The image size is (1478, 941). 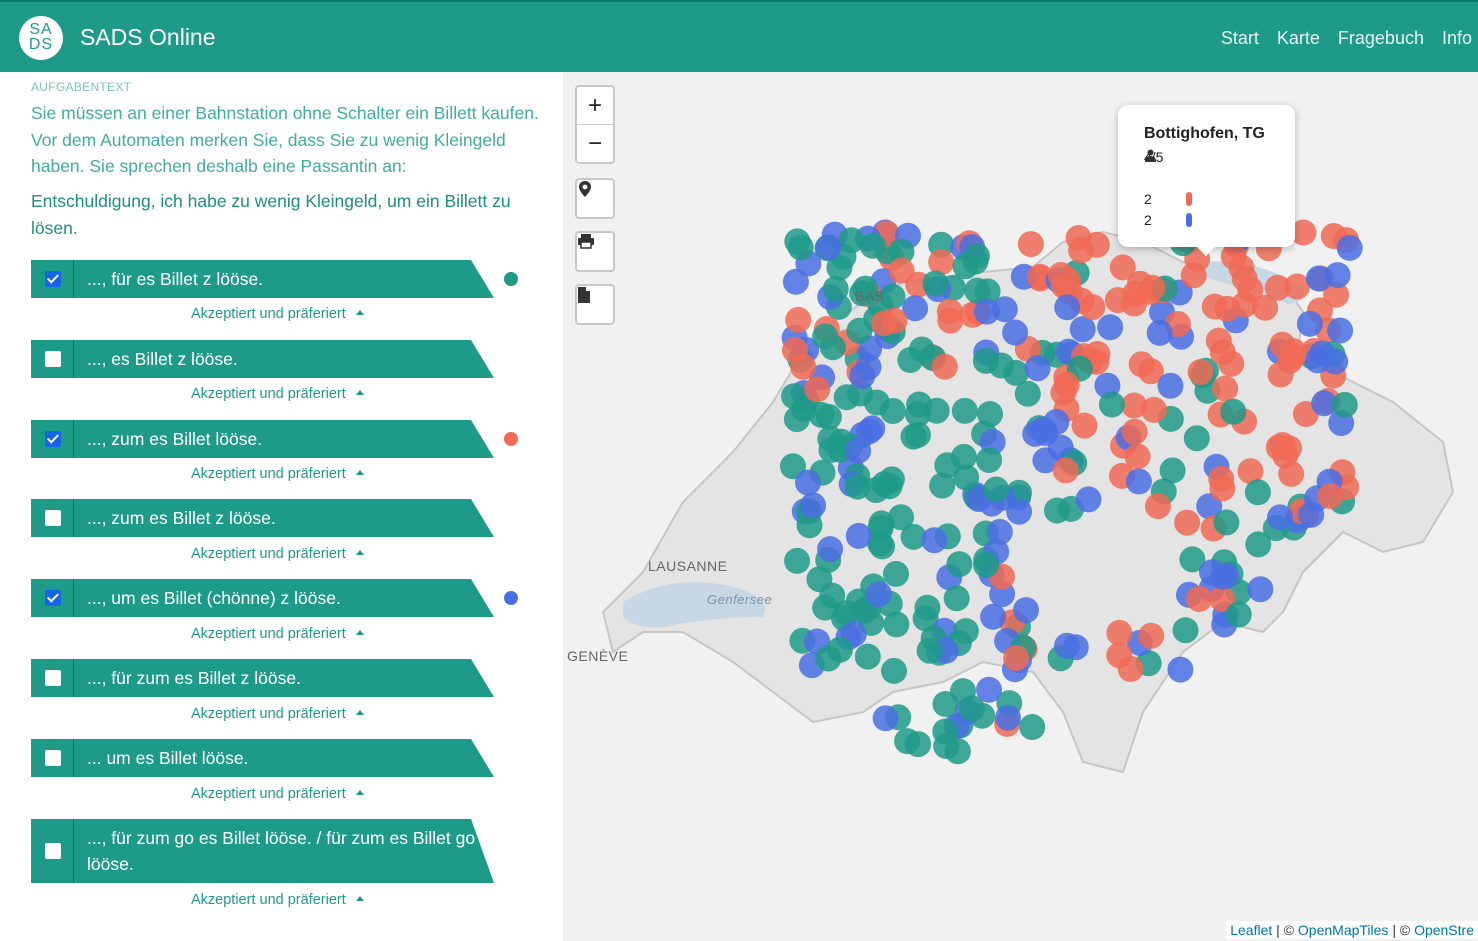 I want to click on brand-title: SADS Online, so click(x=148, y=37).